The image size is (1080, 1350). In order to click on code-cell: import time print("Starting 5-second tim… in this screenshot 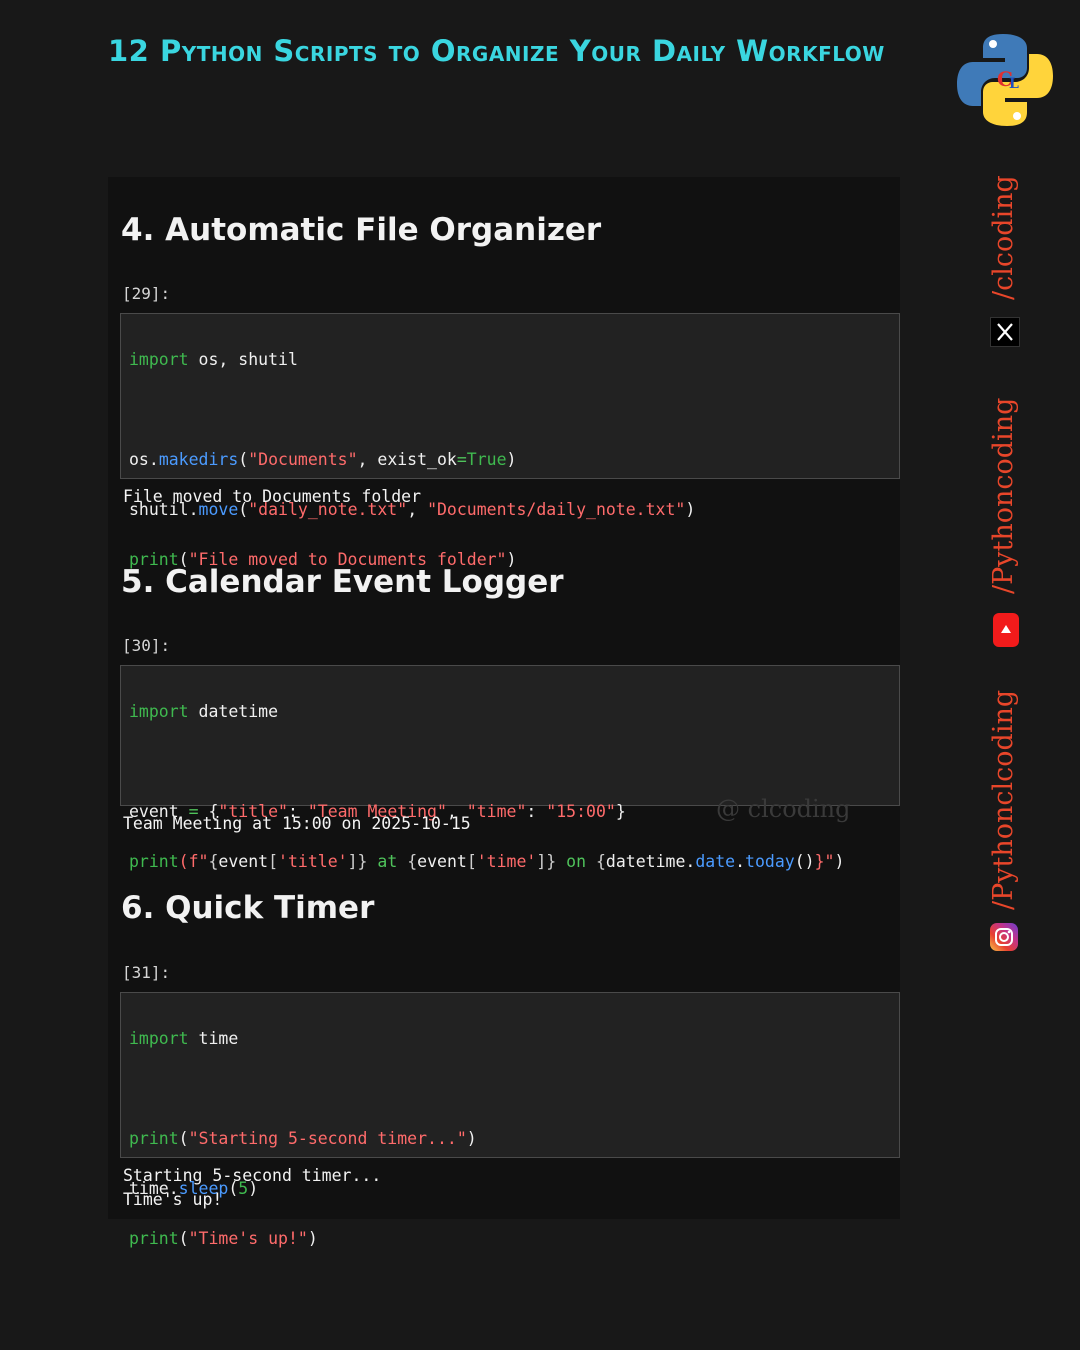, I will do `click(510, 1120)`.